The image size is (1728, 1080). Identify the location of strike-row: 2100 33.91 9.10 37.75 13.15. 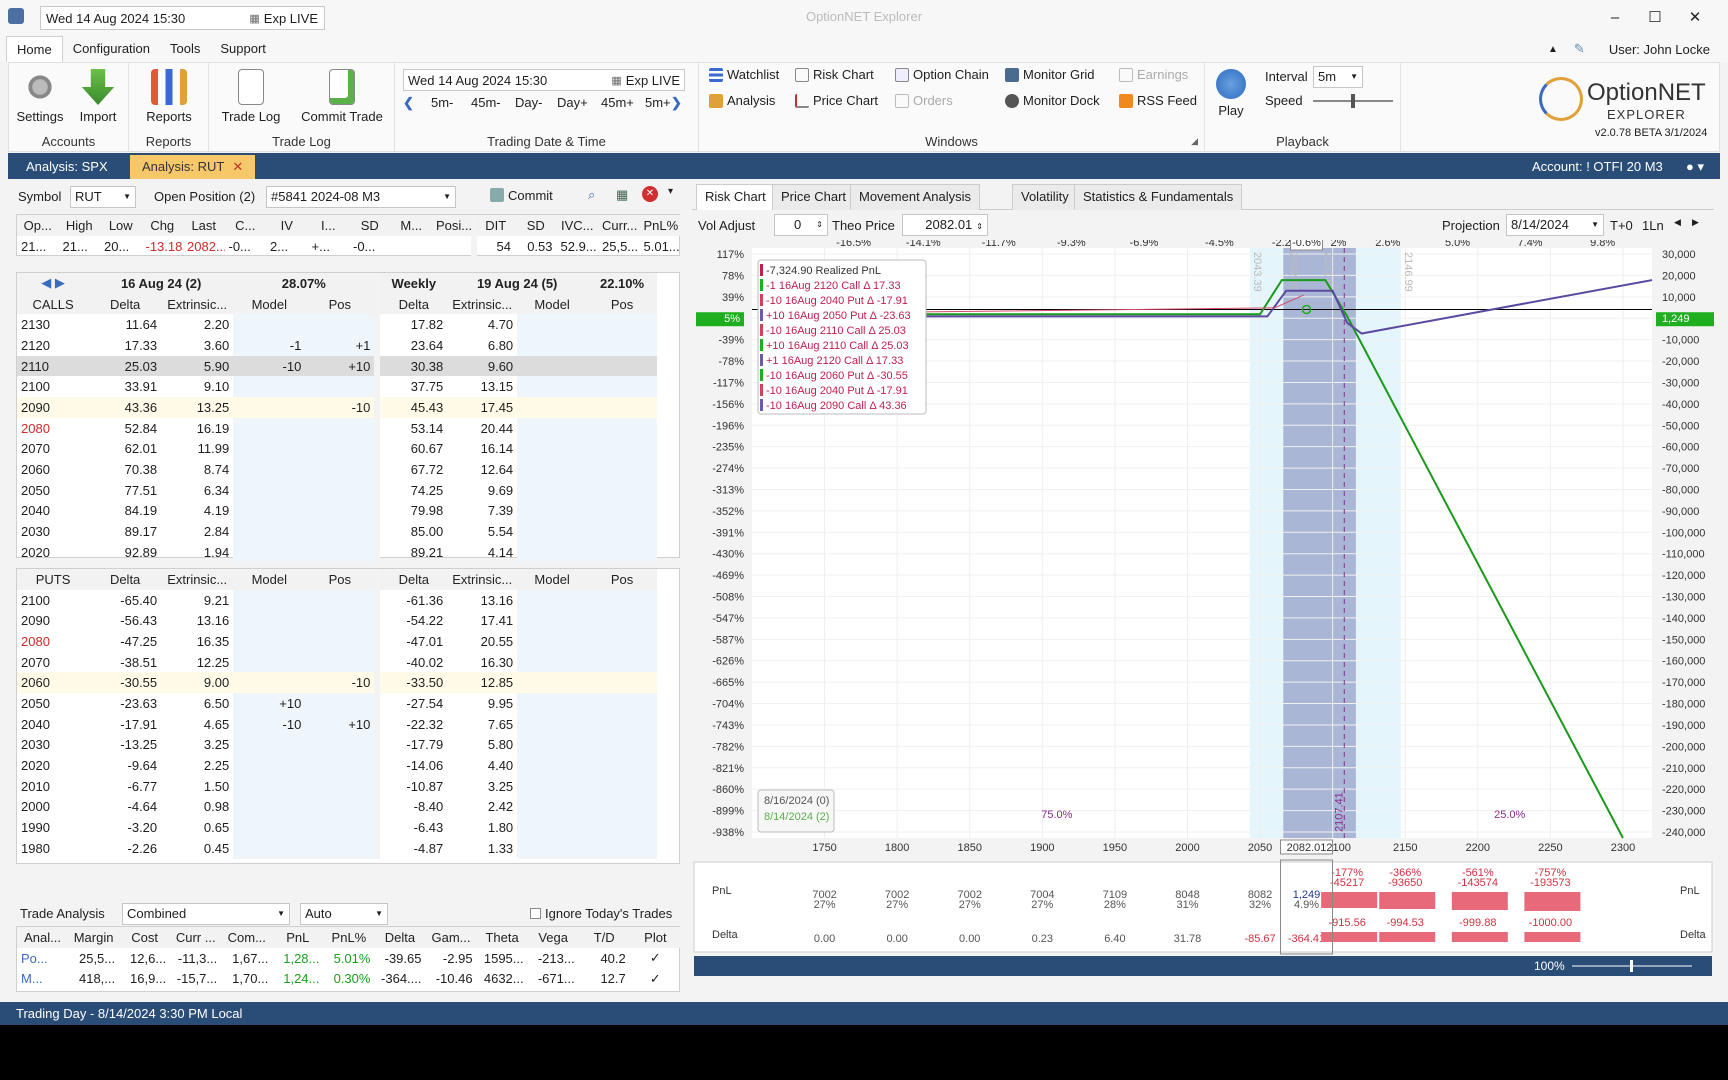
(337, 387).